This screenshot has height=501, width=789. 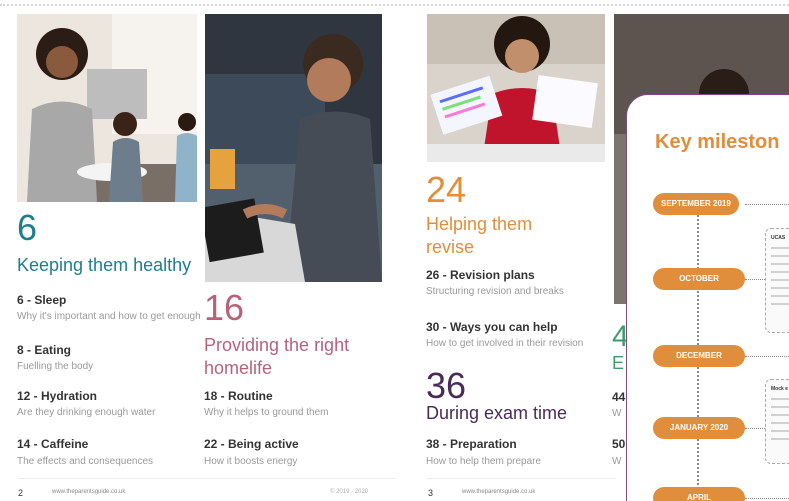 I want to click on section-number-24: 24, so click(x=446, y=189).